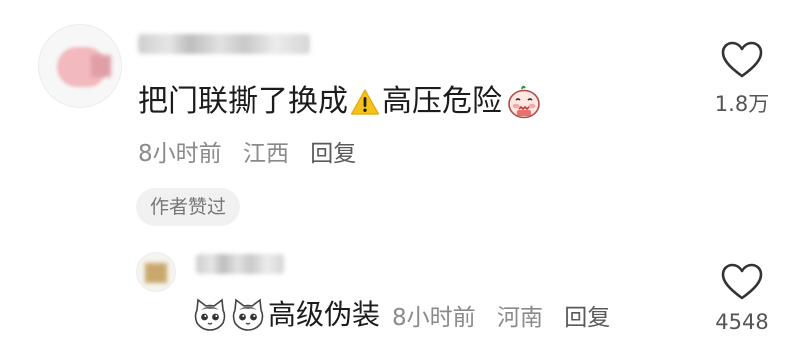 The width and height of the screenshot is (800, 359). I want to click on reply-avatar, so click(156, 272).